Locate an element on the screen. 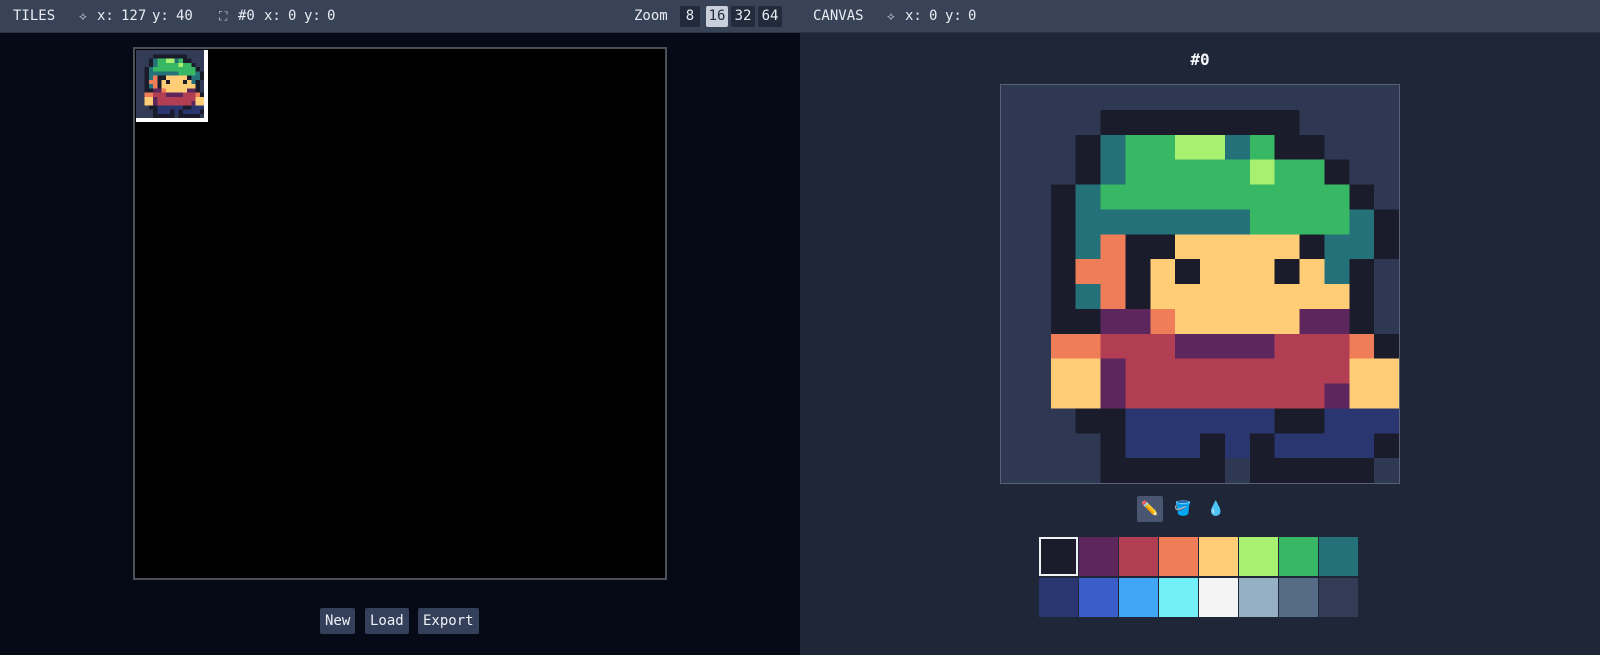 The height and width of the screenshot is (655, 1600). load-button: Load is located at coordinates (387, 621).